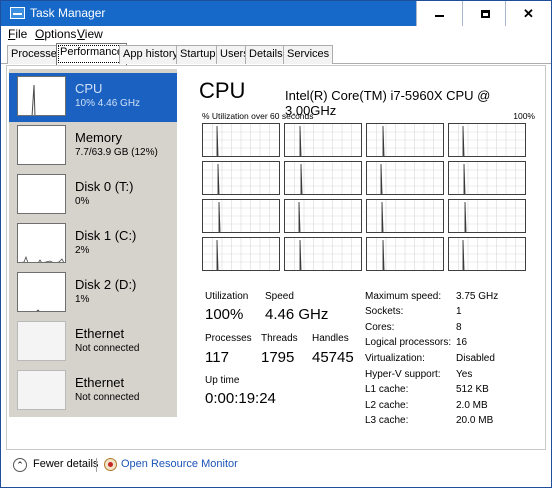  What do you see at coordinates (387, 420) in the screenshot?
I see `spec-label: L3 cache:` at bounding box center [387, 420].